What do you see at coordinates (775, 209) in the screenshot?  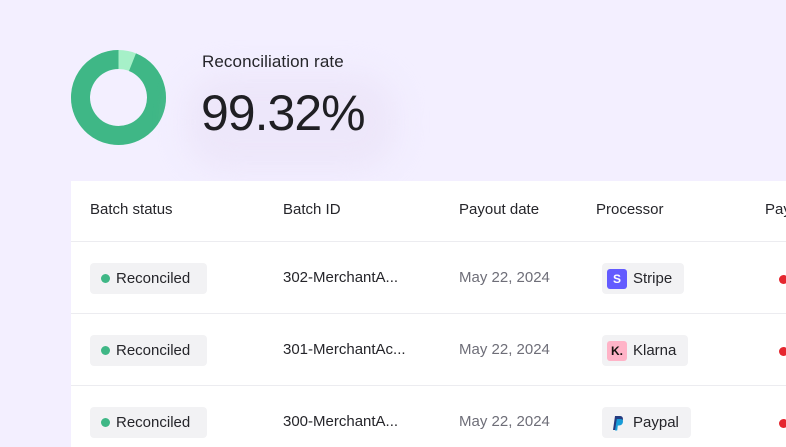 I see `column-header-payout: Pay` at bounding box center [775, 209].